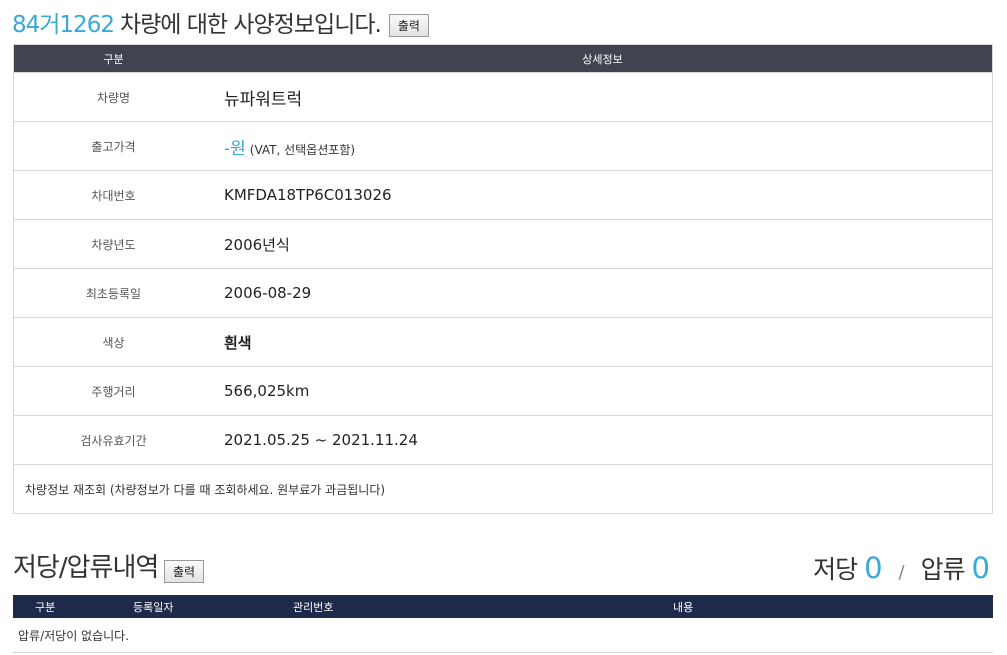 The image size is (1007, 655). Describe the element at coordinates (603, 195) in the screenshot. I see `value-vin: KMFDA18TP6C013026` at that location.